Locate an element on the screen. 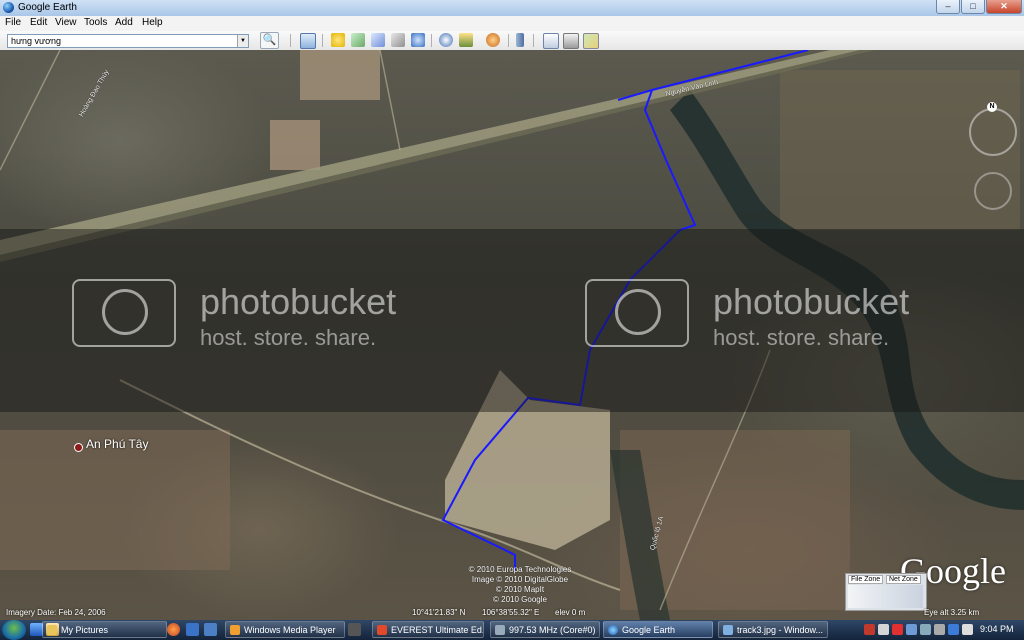 The width and height of the screenshot is (1024, 640). taskbar-item: 997.53 MHz (Core#0) is located at coordinates (545, 629).